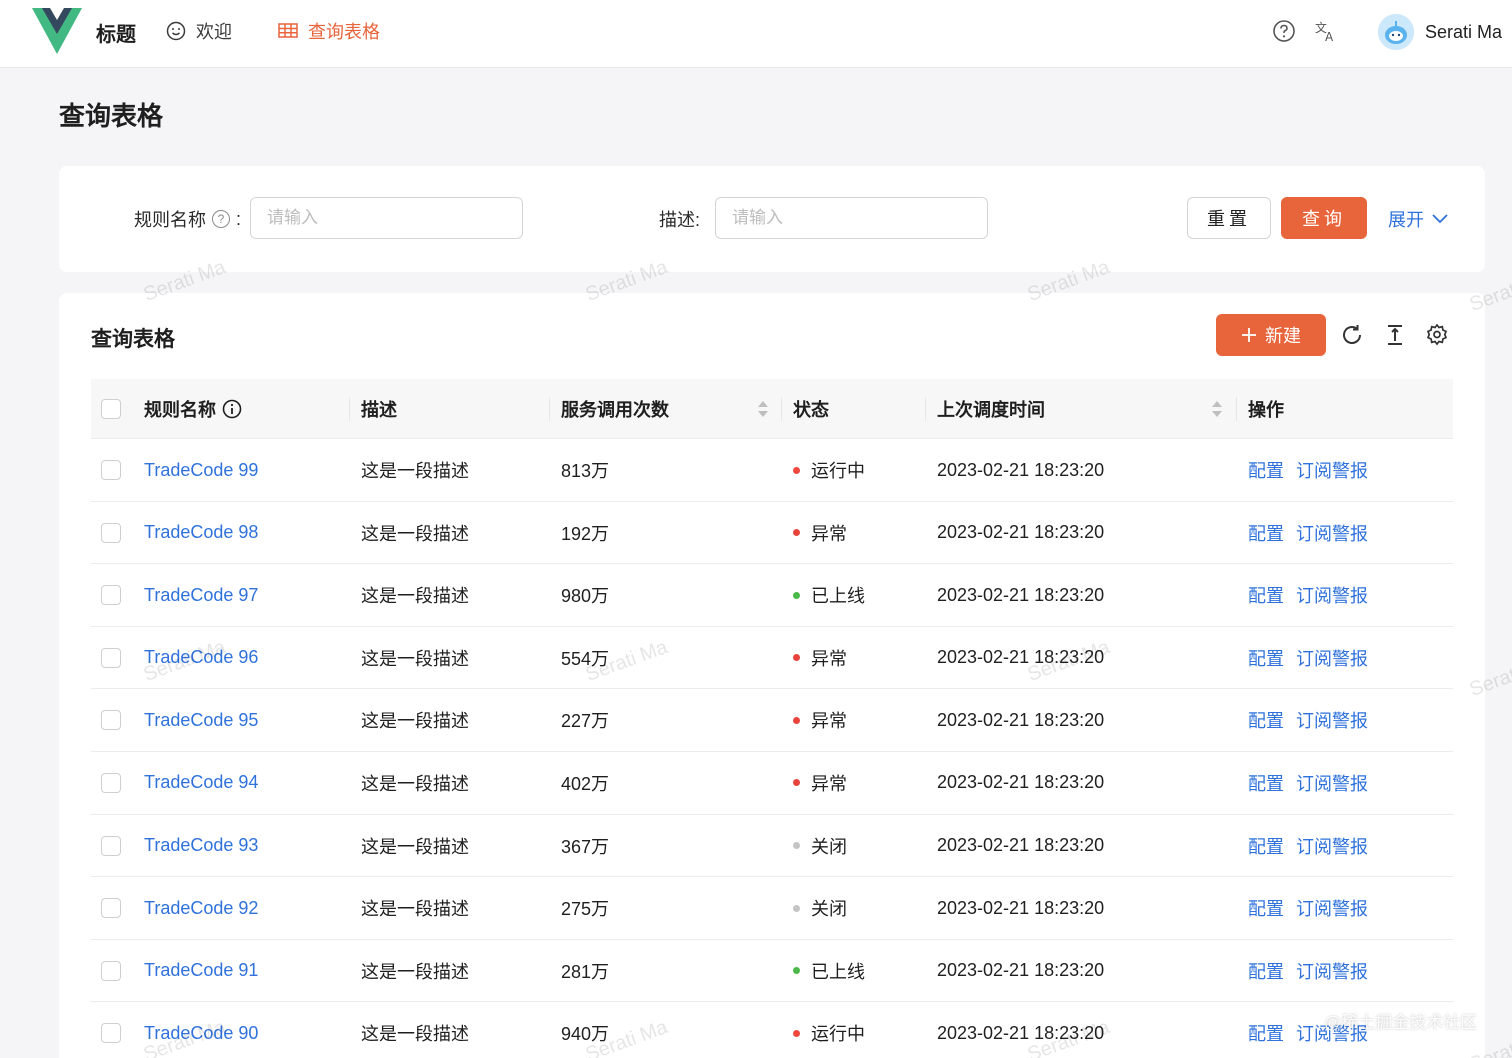  What do you see at coordinates (201, 908) in the screenshot?
I see `rule-name-link: TradeCode 92` at bounding box center [201, 908].